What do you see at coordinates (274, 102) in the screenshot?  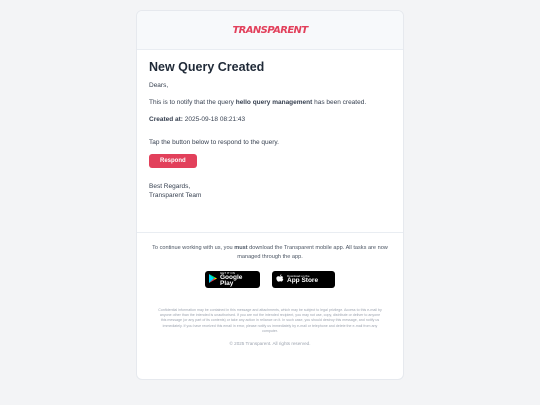 I see `query-name: hello query management` at bounding box center [274, 102].